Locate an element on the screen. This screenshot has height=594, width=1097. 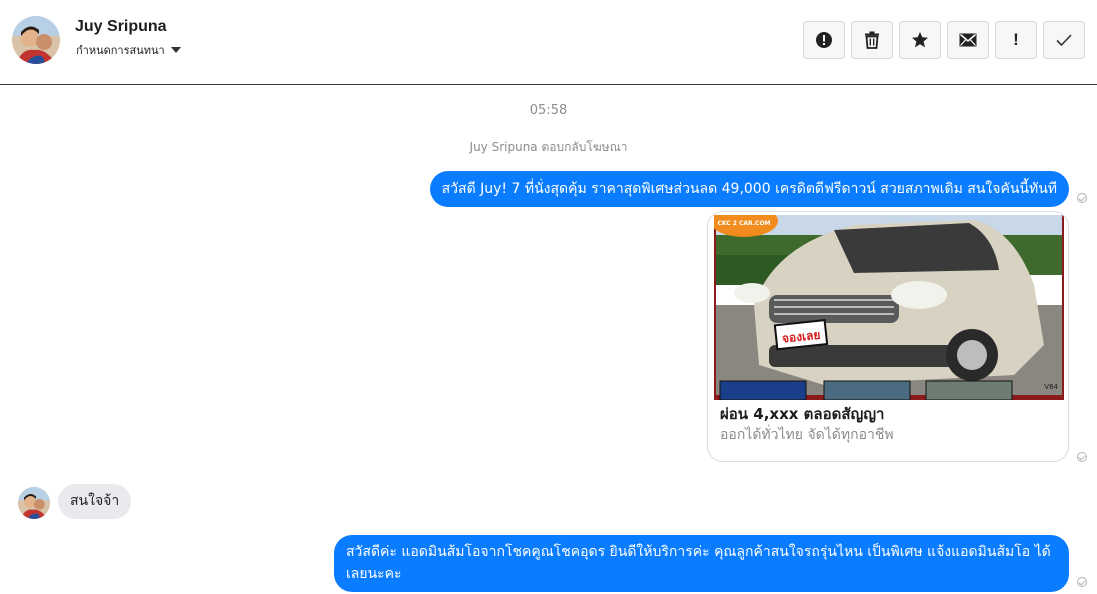
mark-unread-button is located at coordinates (968, 40).